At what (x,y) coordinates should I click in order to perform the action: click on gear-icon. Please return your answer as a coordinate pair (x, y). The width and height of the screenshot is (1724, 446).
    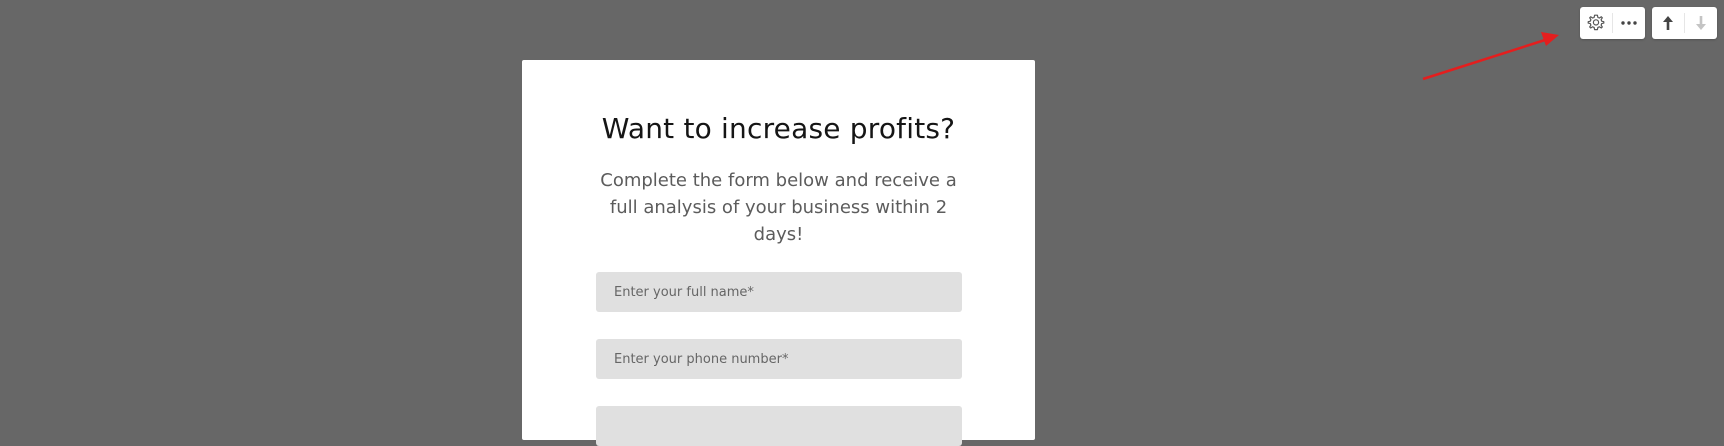
    Looking at the image, I should click on (1596, 22).